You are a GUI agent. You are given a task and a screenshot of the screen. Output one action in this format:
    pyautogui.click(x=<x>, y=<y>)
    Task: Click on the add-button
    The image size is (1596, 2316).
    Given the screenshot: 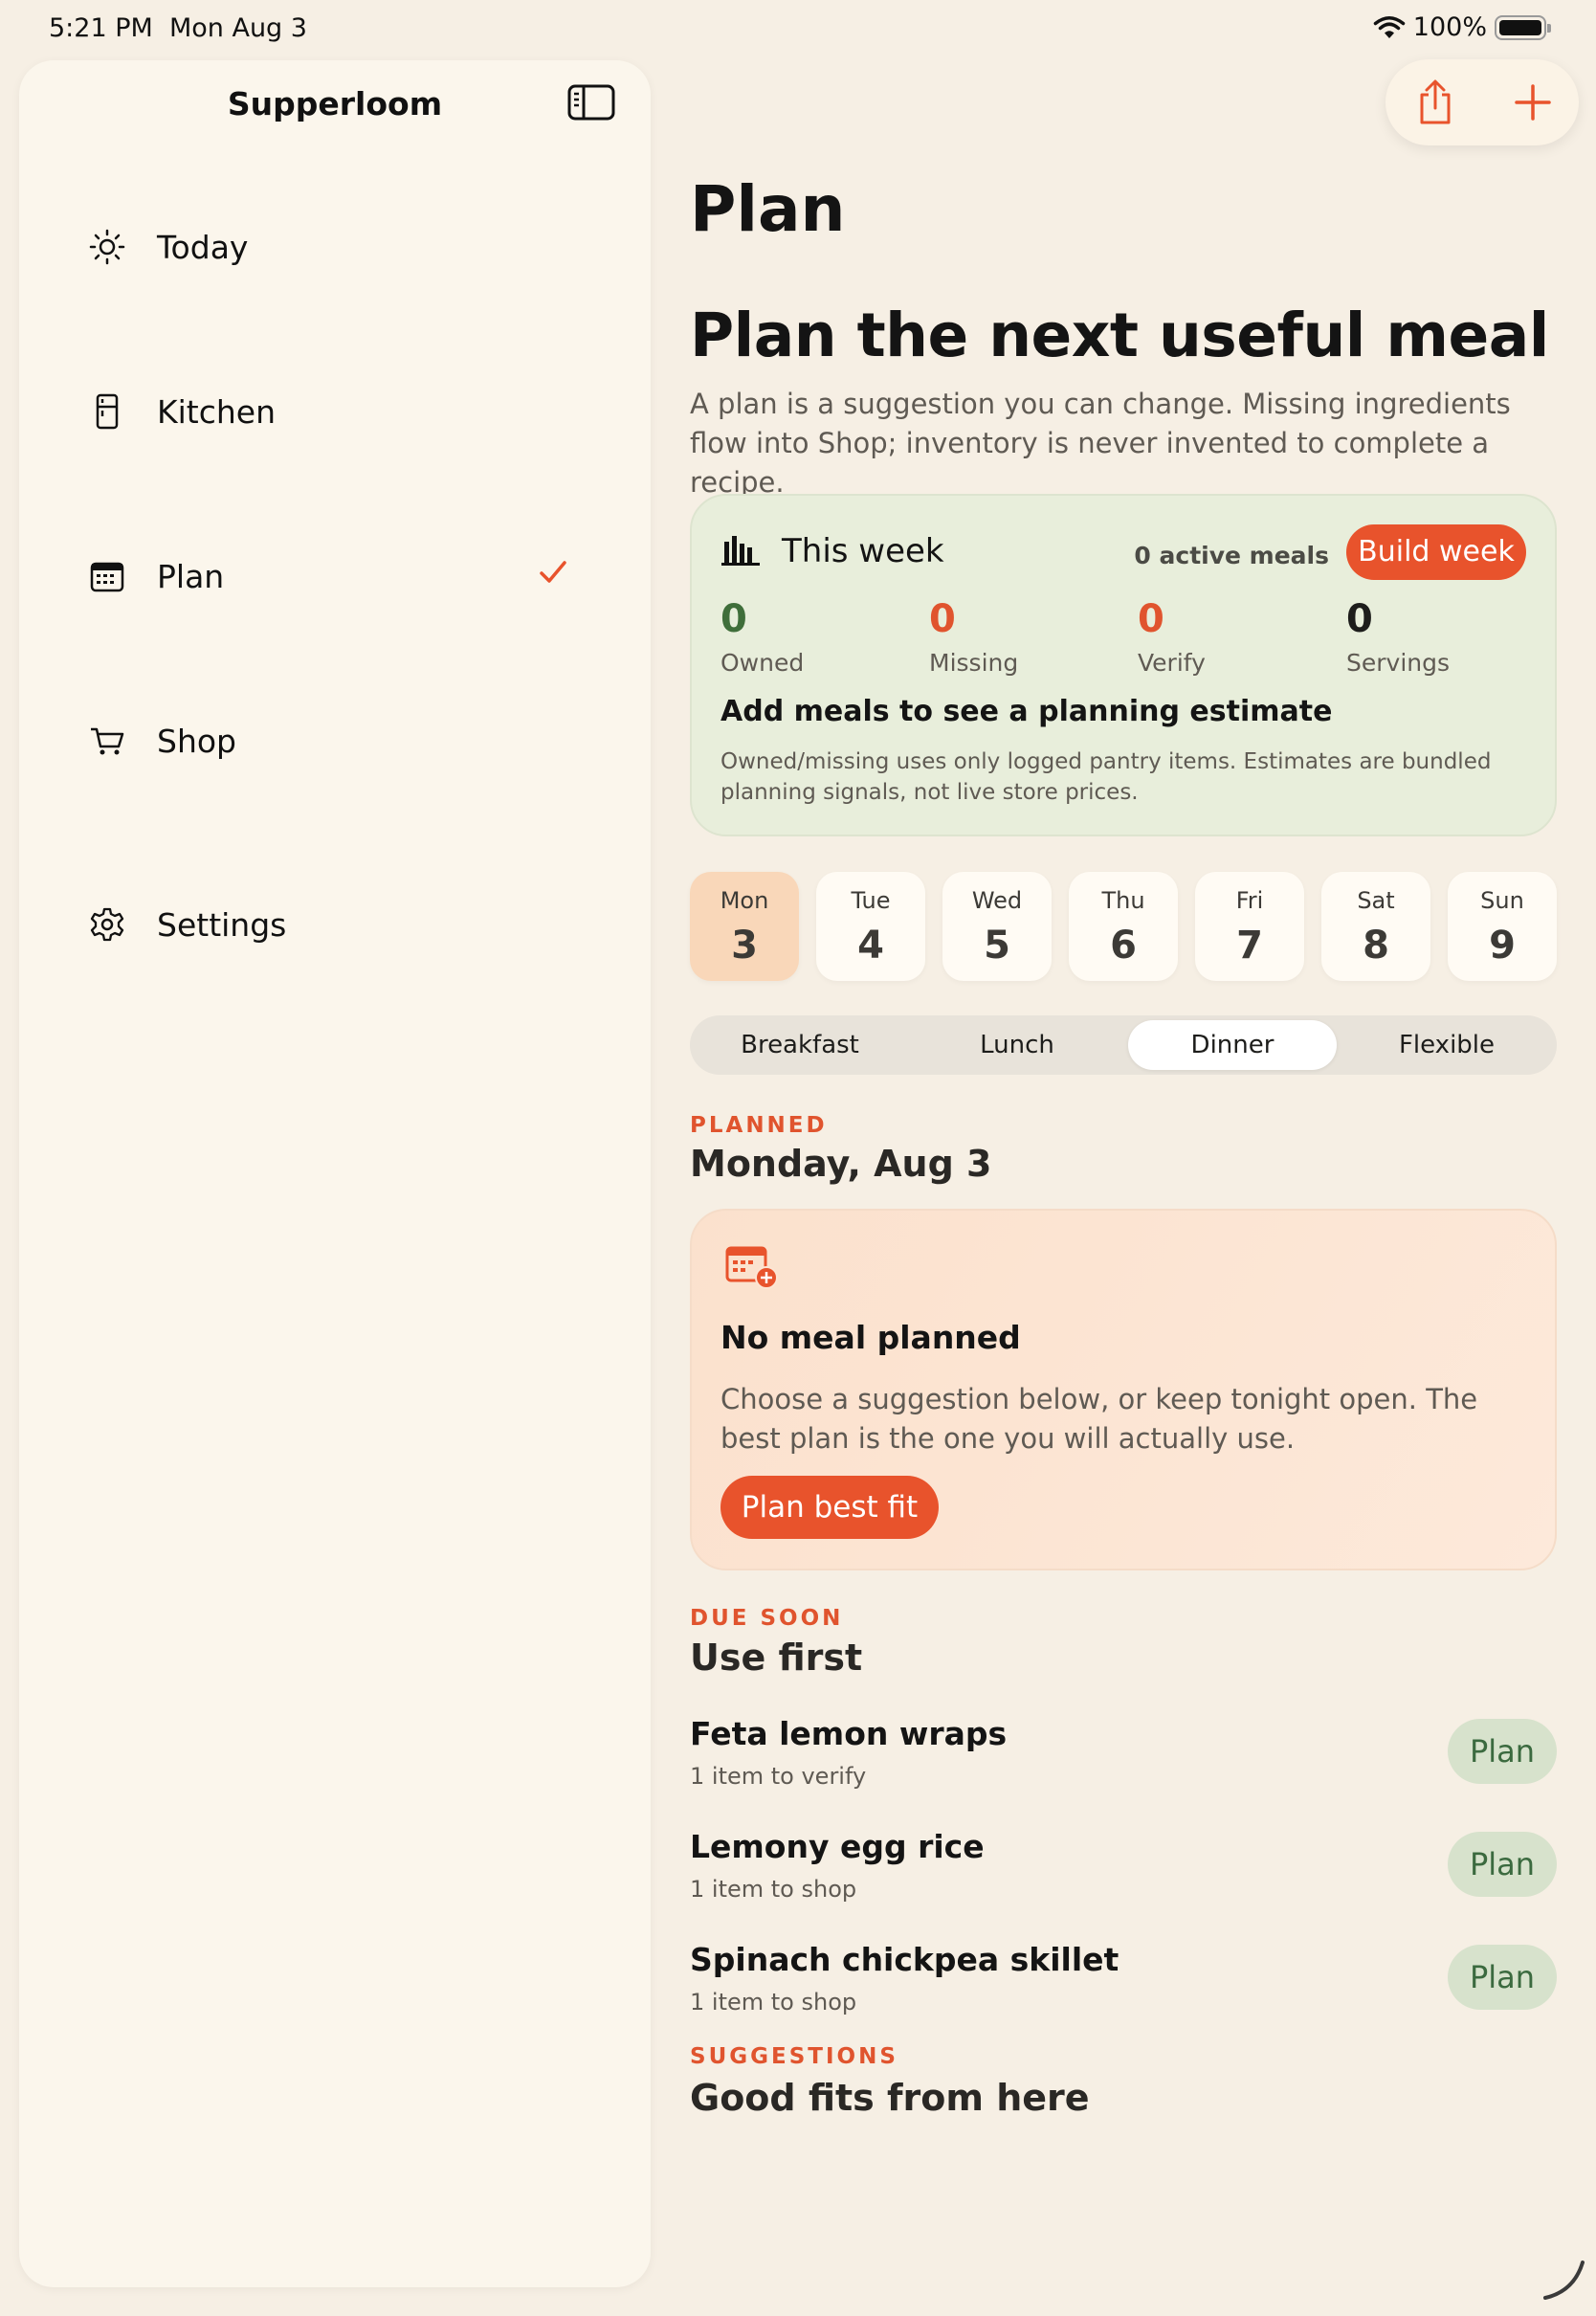 What is the action you would take?
    pyautogui.click(x=1533, y=102)
    